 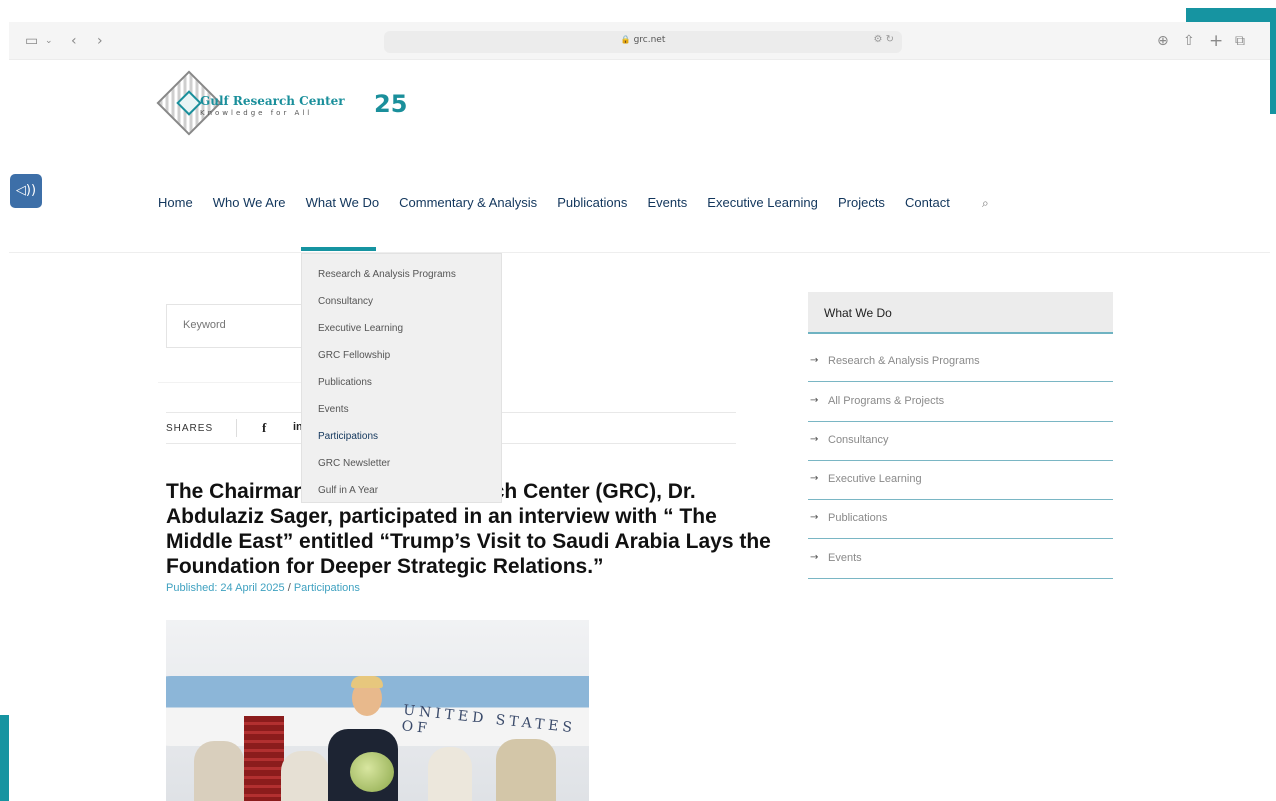 I want to click on nav-item-who-we-are: Who We Are, so click(x=249, y=202).